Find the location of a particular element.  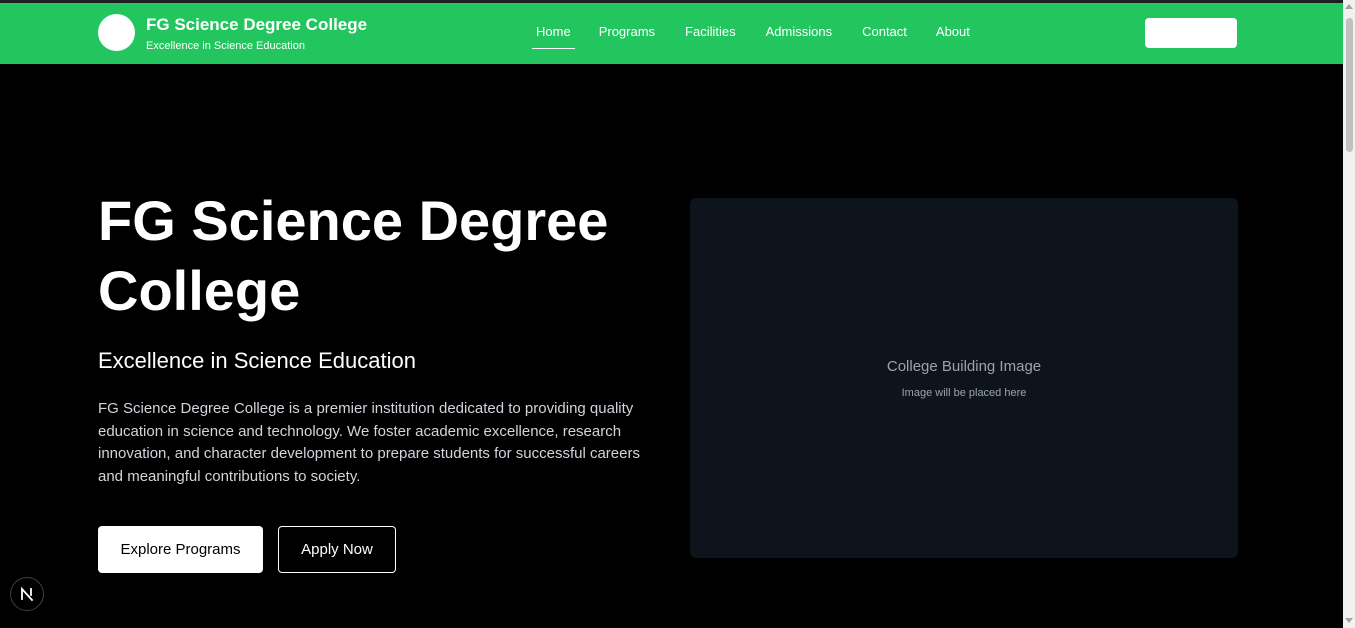

image-caption: College Building Image is located at coordinates (964, 366).